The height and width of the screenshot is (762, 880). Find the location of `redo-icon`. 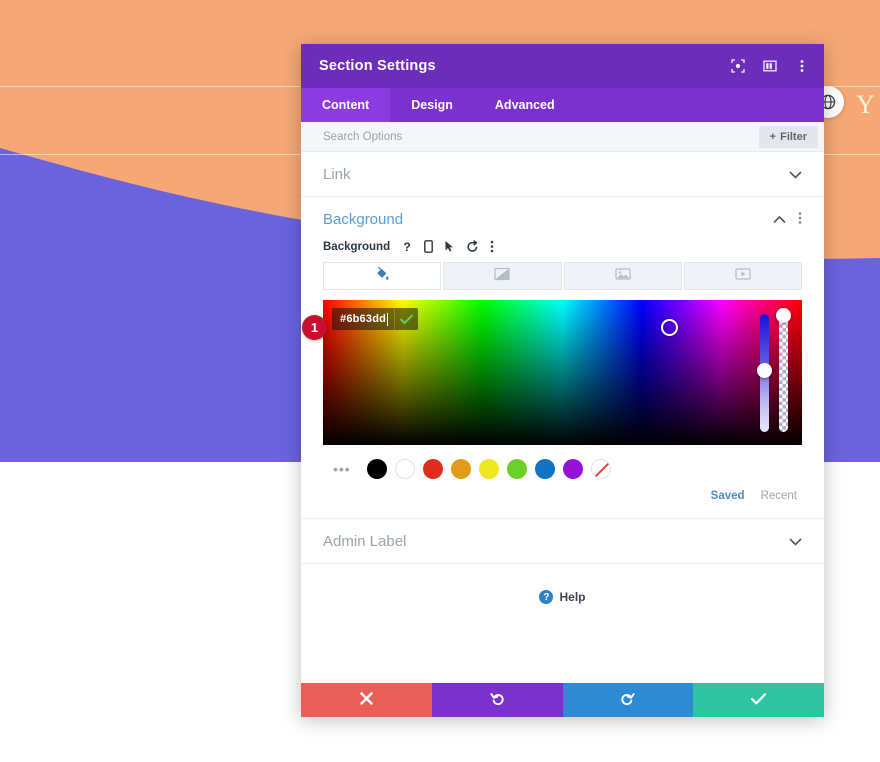

redo-icon is located at coordinates (628, 700).